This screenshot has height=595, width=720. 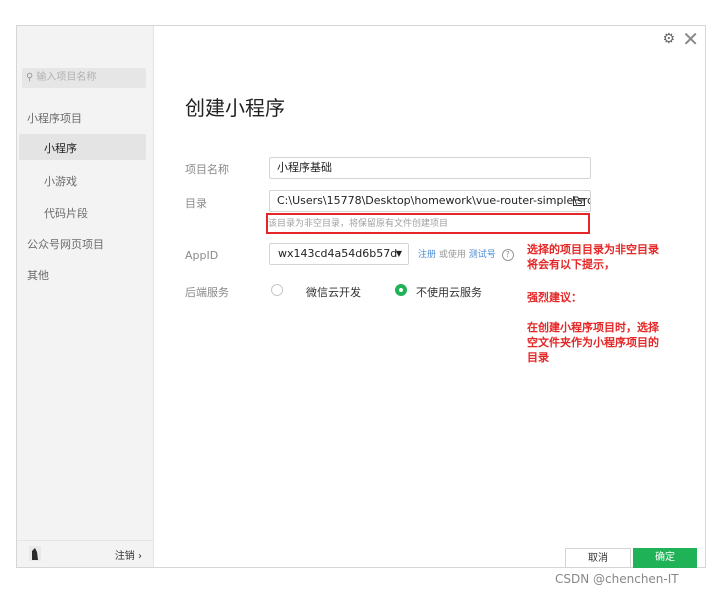 I want to click on project-name-label: 项目名称, so click(x=207, y=169).